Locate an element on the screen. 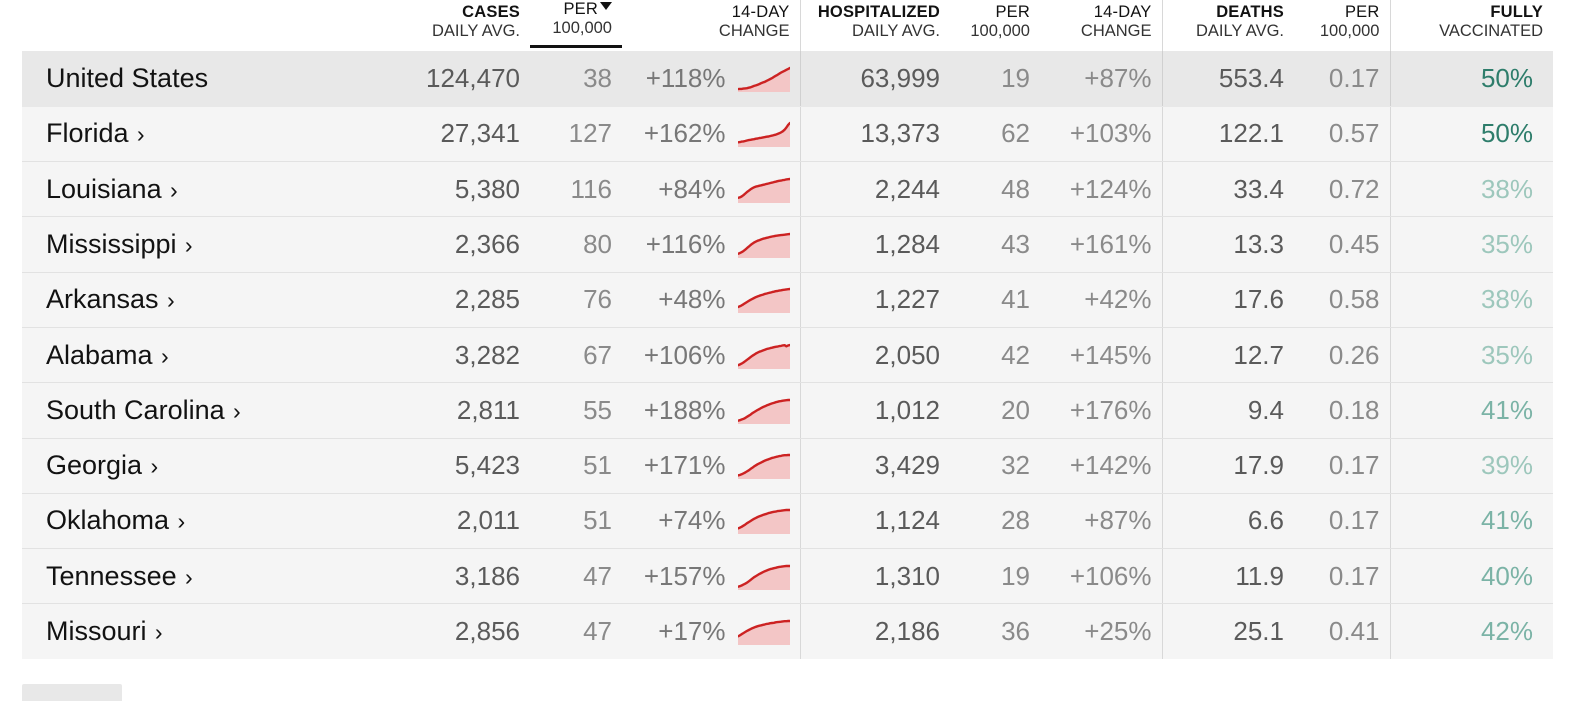  place-name: Mississippi is located at coordinates (111, 243).